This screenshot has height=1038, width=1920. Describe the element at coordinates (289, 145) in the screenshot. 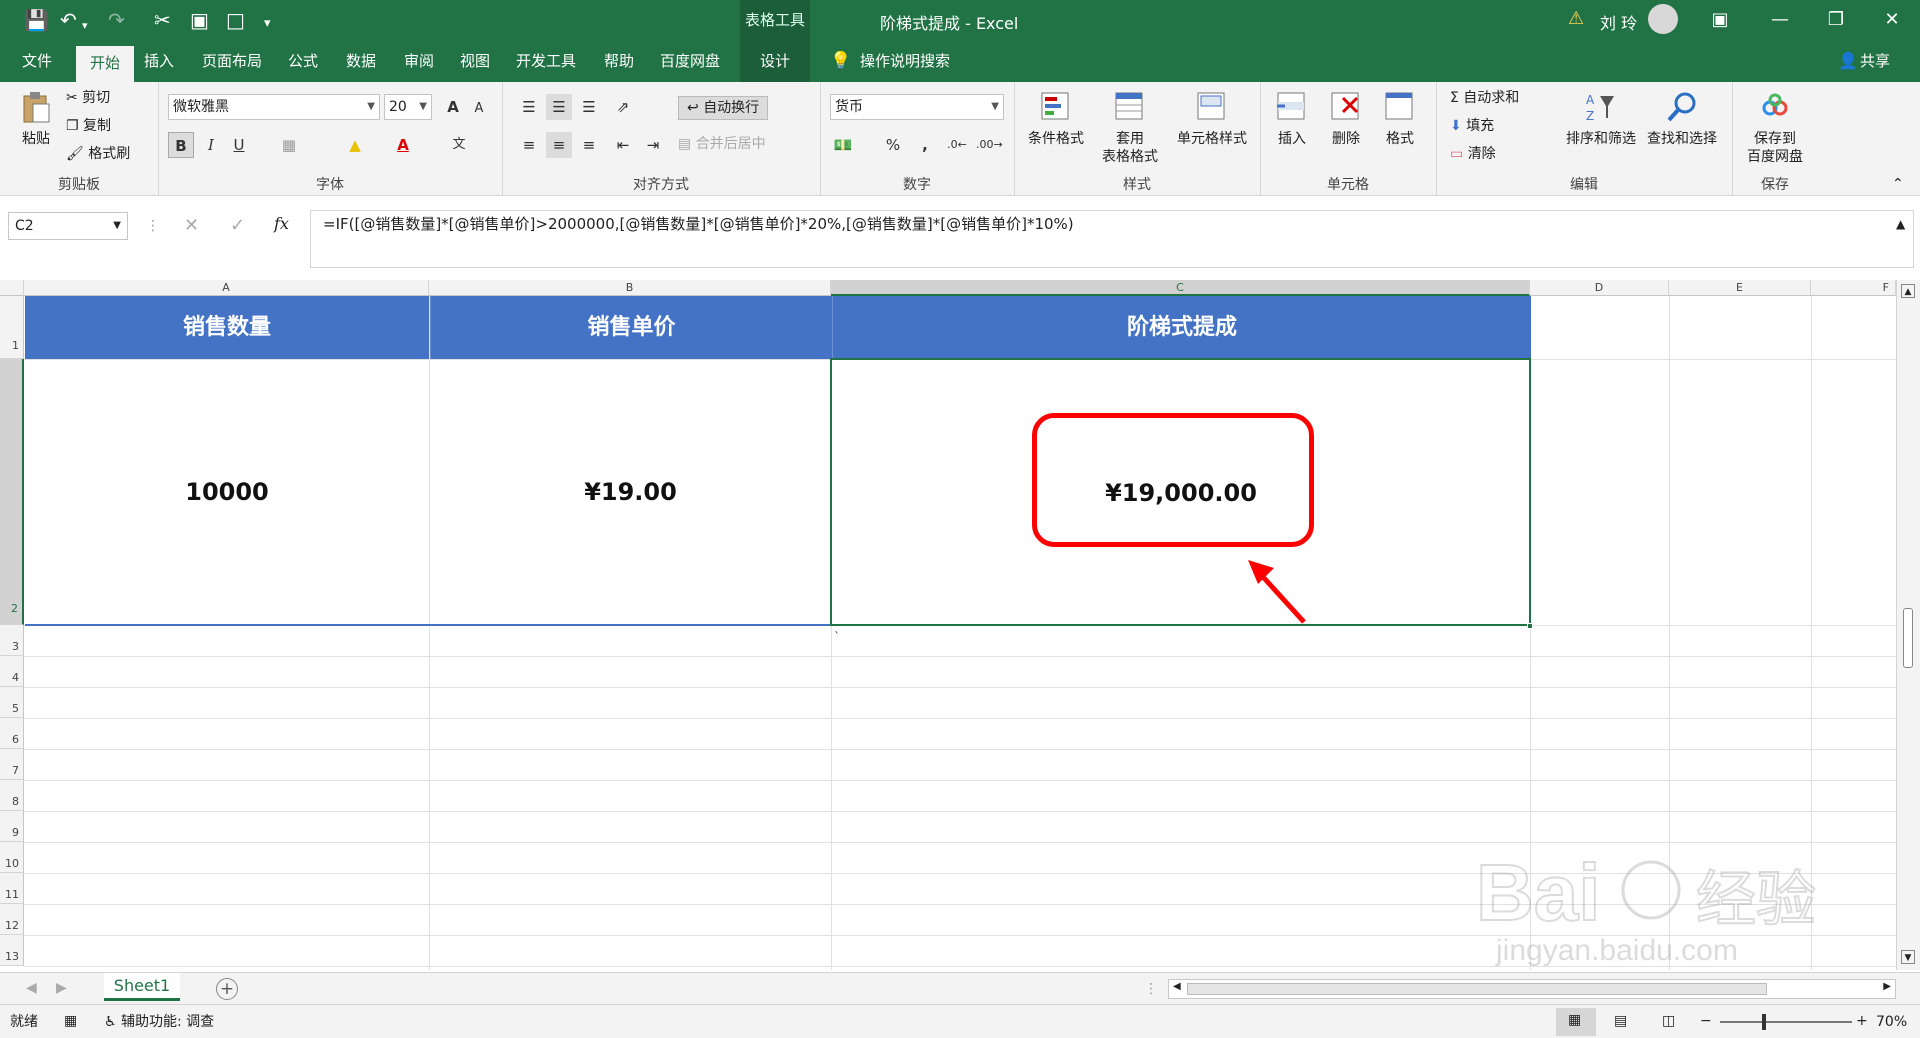

I see `borders-icon: ▦` at that location.